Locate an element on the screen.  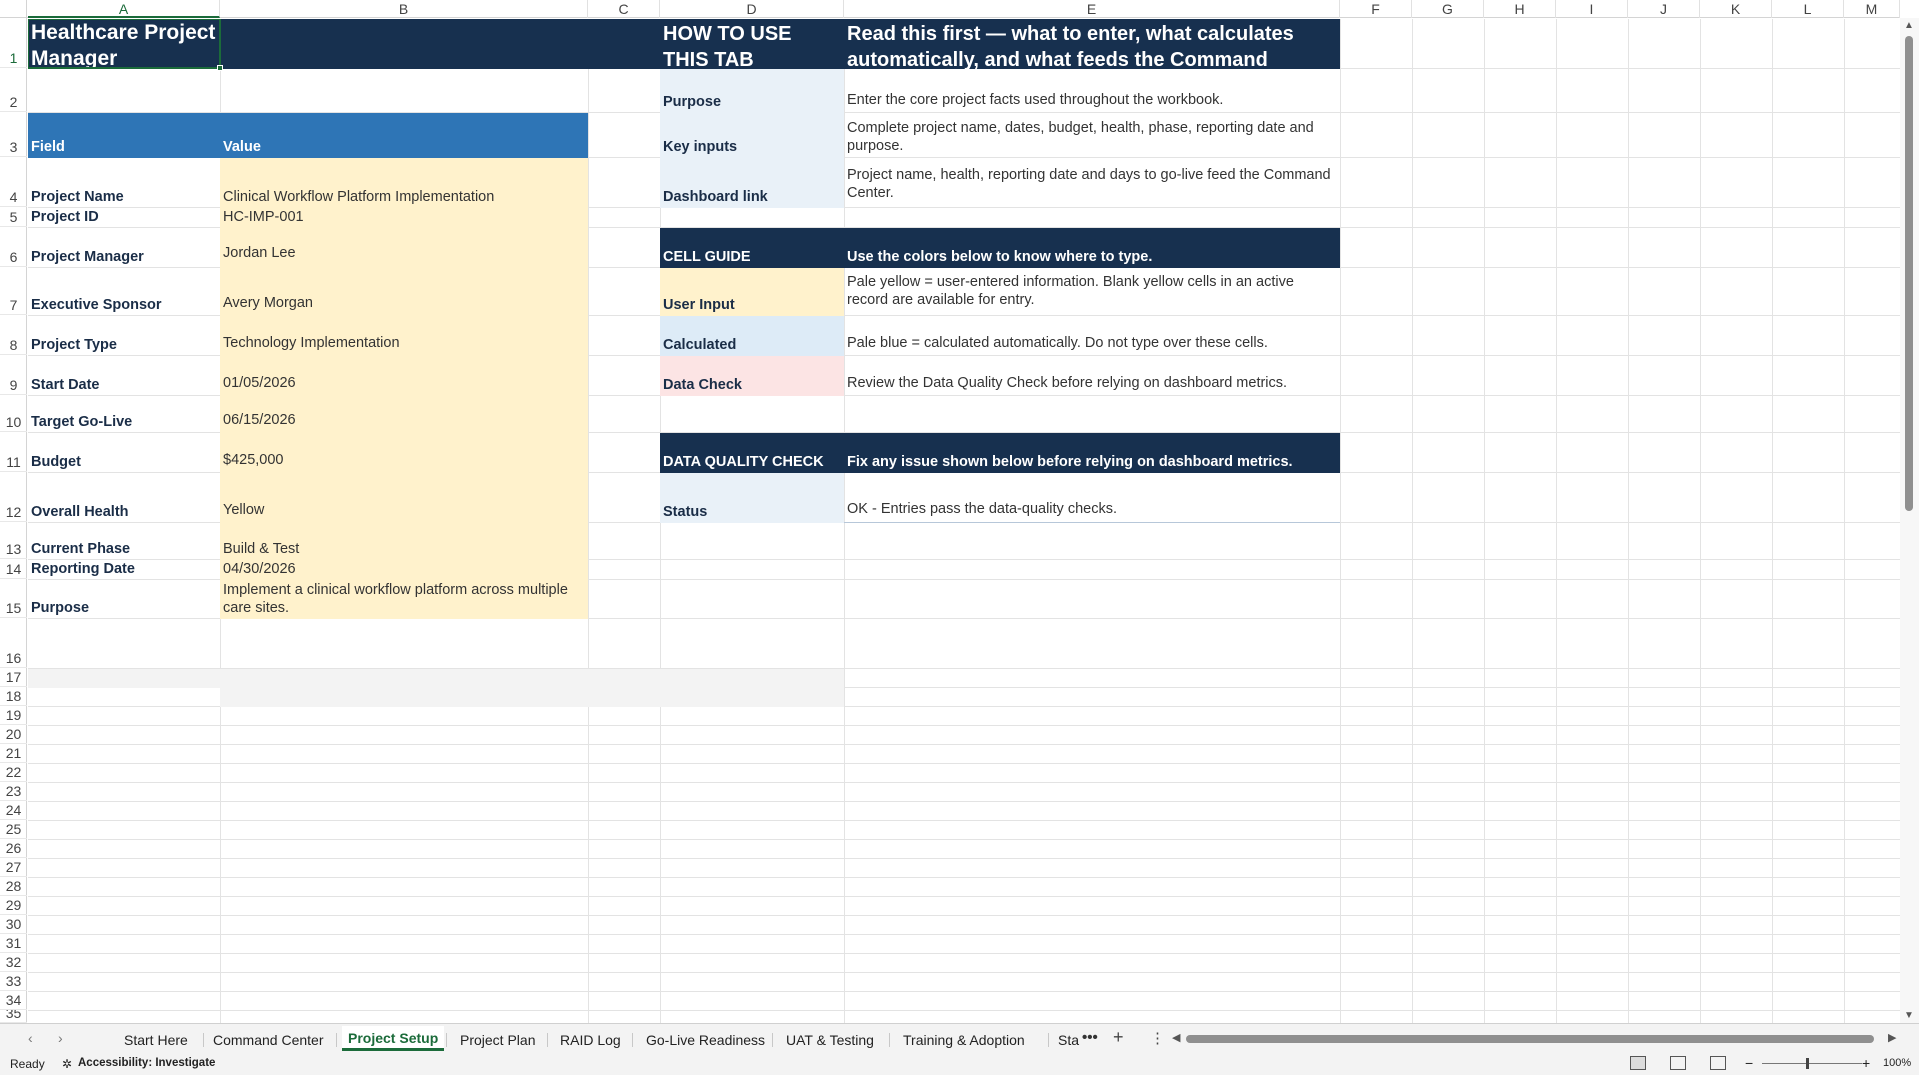
fill-handle is located at coordinates (220, 68).